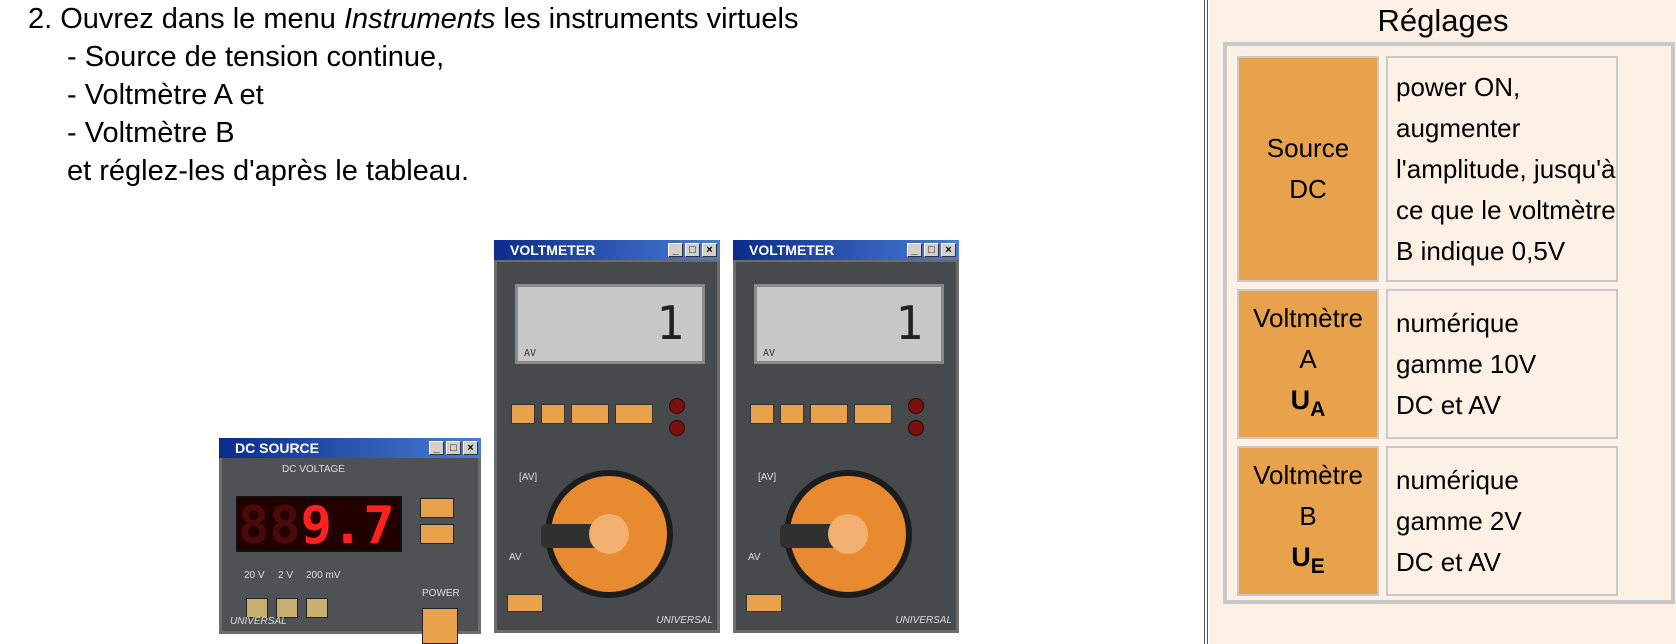 Image resolution: width=1676 pixels, height=644 pixels. I want to click on range-2v-button, so click(287, 608).